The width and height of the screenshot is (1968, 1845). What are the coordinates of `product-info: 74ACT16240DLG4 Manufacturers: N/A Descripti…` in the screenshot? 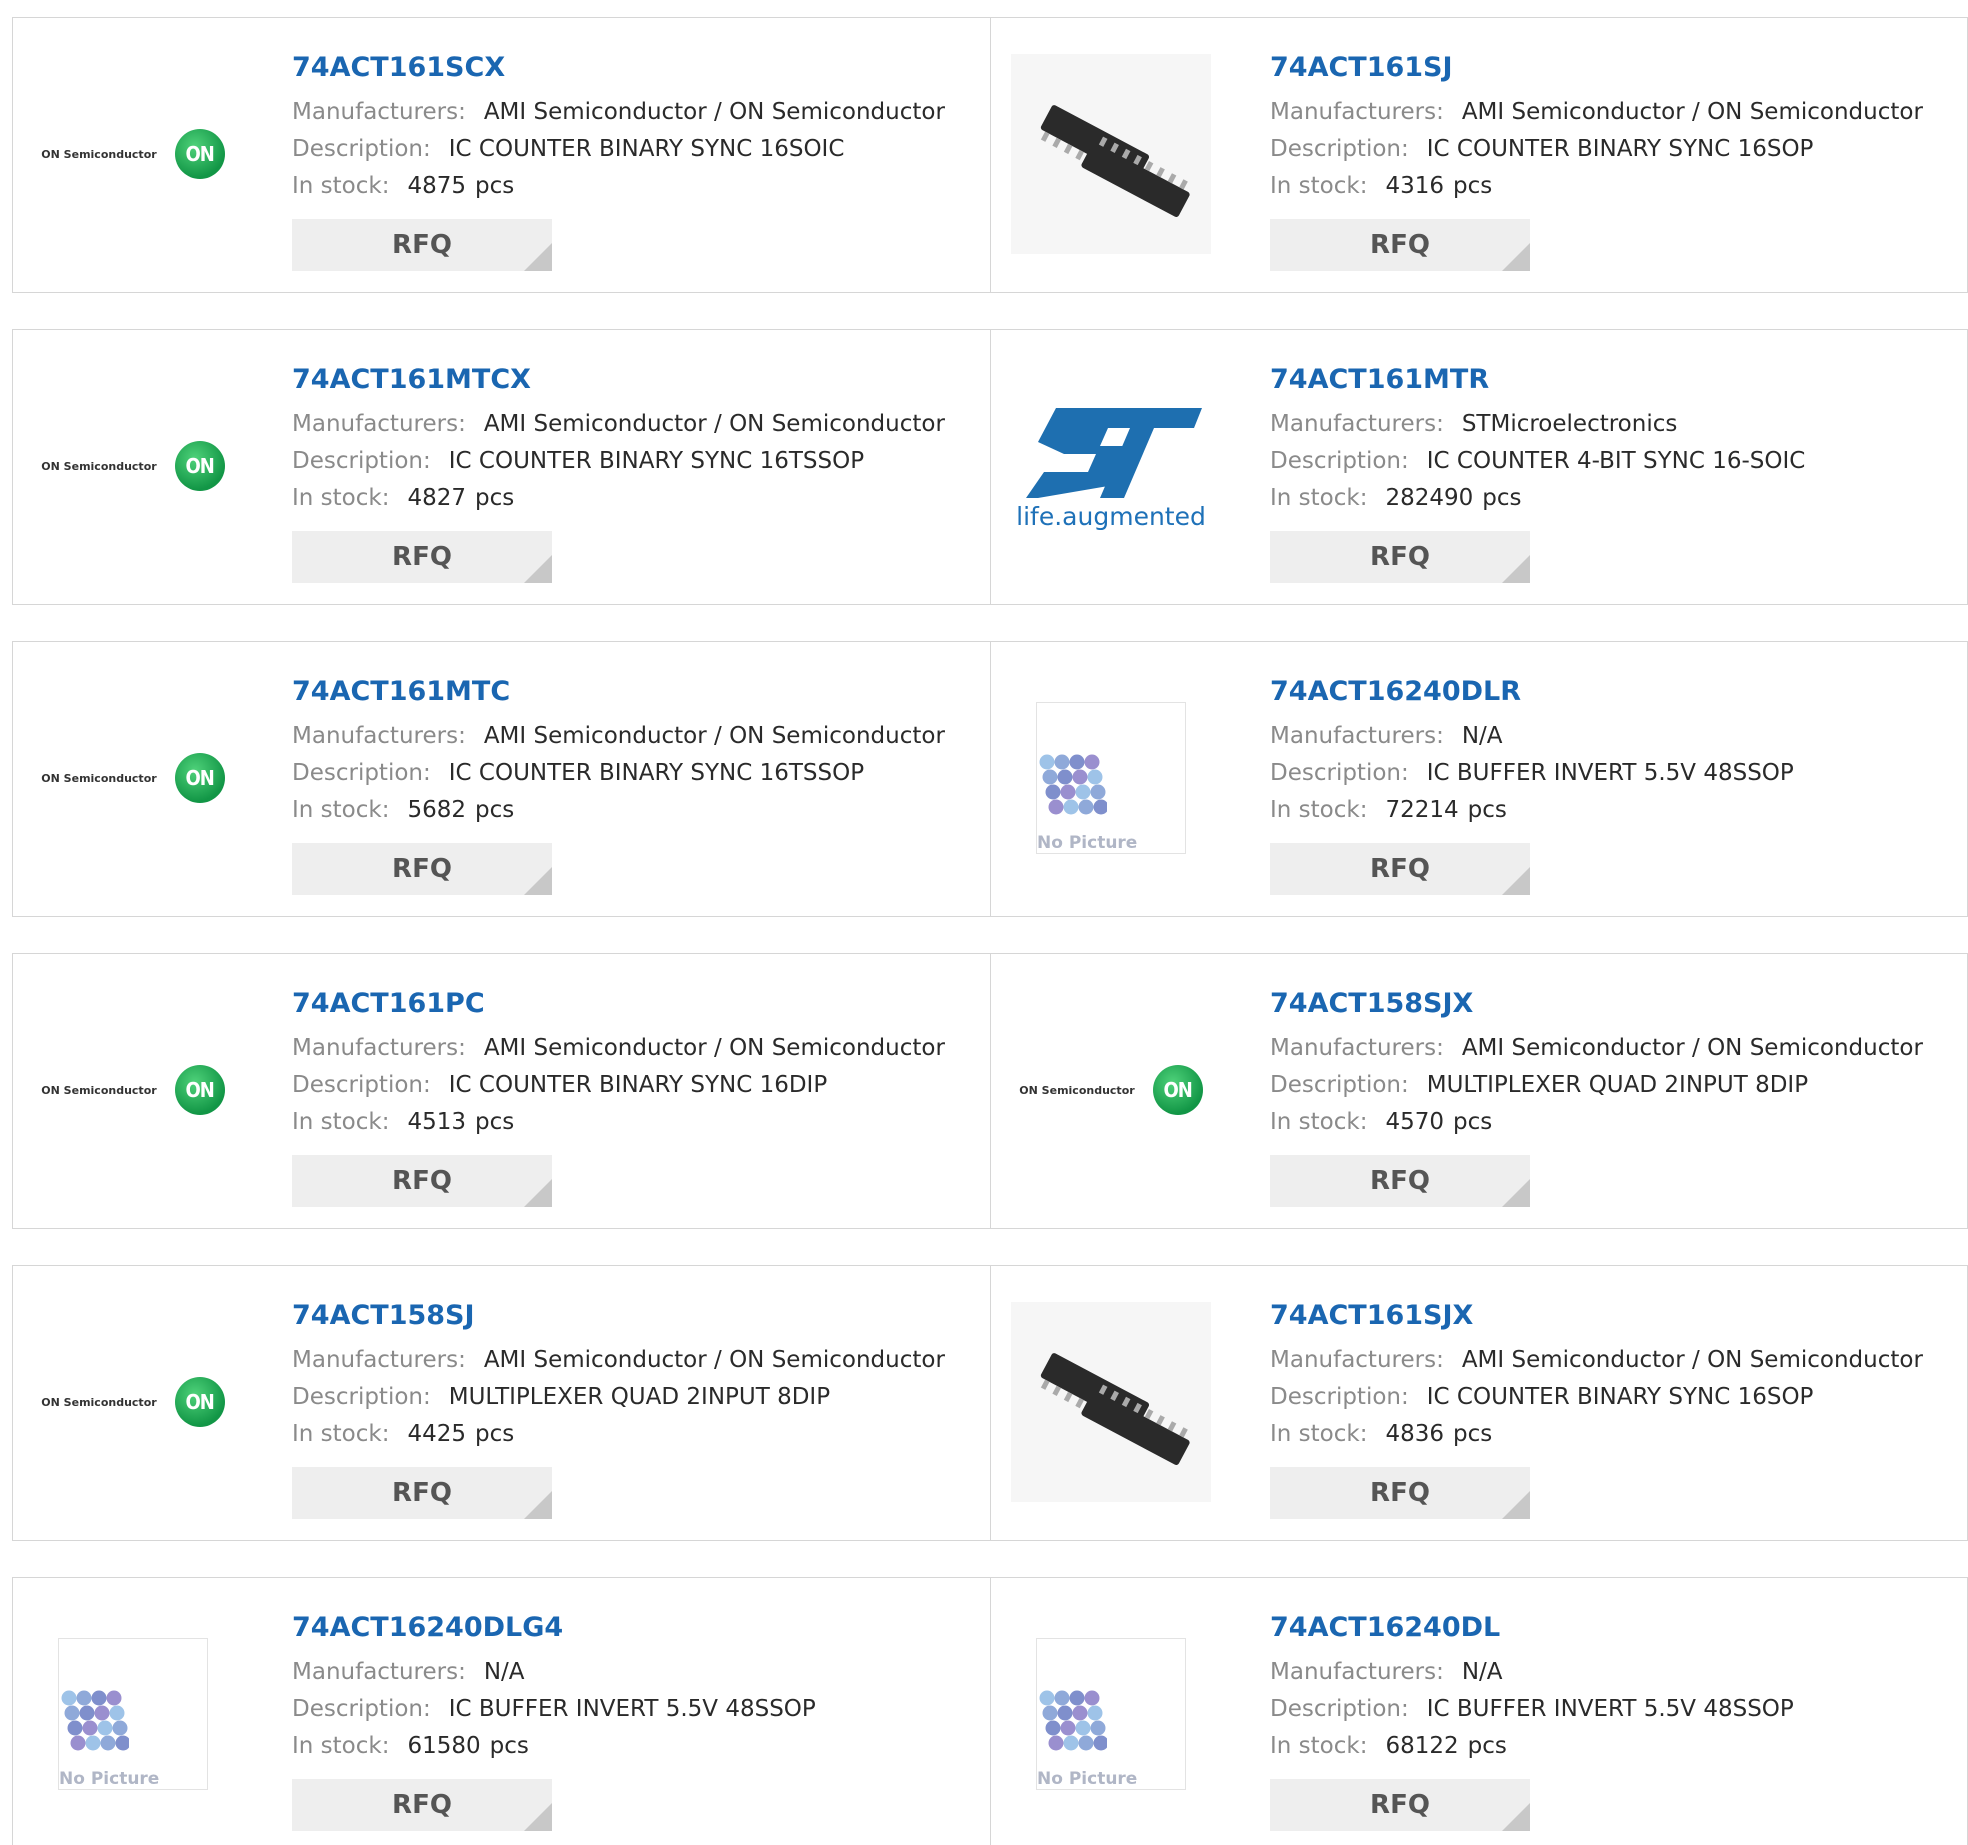 It's located at (636, 1719).